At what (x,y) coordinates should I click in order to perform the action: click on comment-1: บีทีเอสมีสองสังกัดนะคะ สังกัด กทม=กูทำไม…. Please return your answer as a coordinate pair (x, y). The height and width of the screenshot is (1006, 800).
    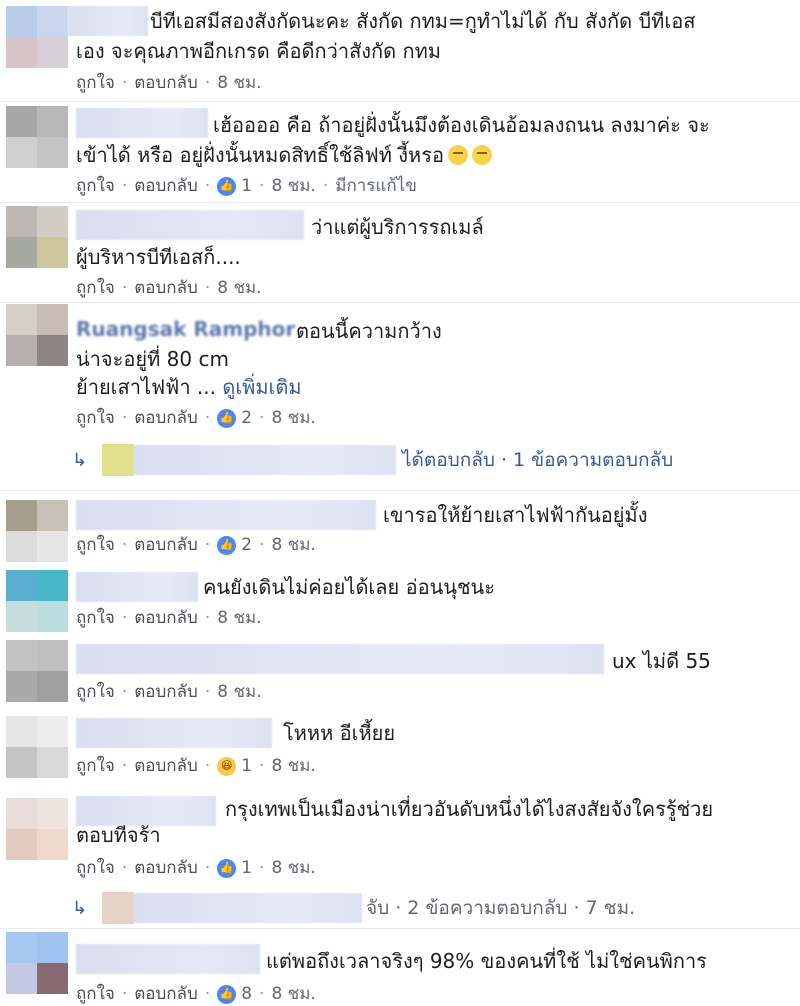
    Looking at the image, I should click on (400, 50).